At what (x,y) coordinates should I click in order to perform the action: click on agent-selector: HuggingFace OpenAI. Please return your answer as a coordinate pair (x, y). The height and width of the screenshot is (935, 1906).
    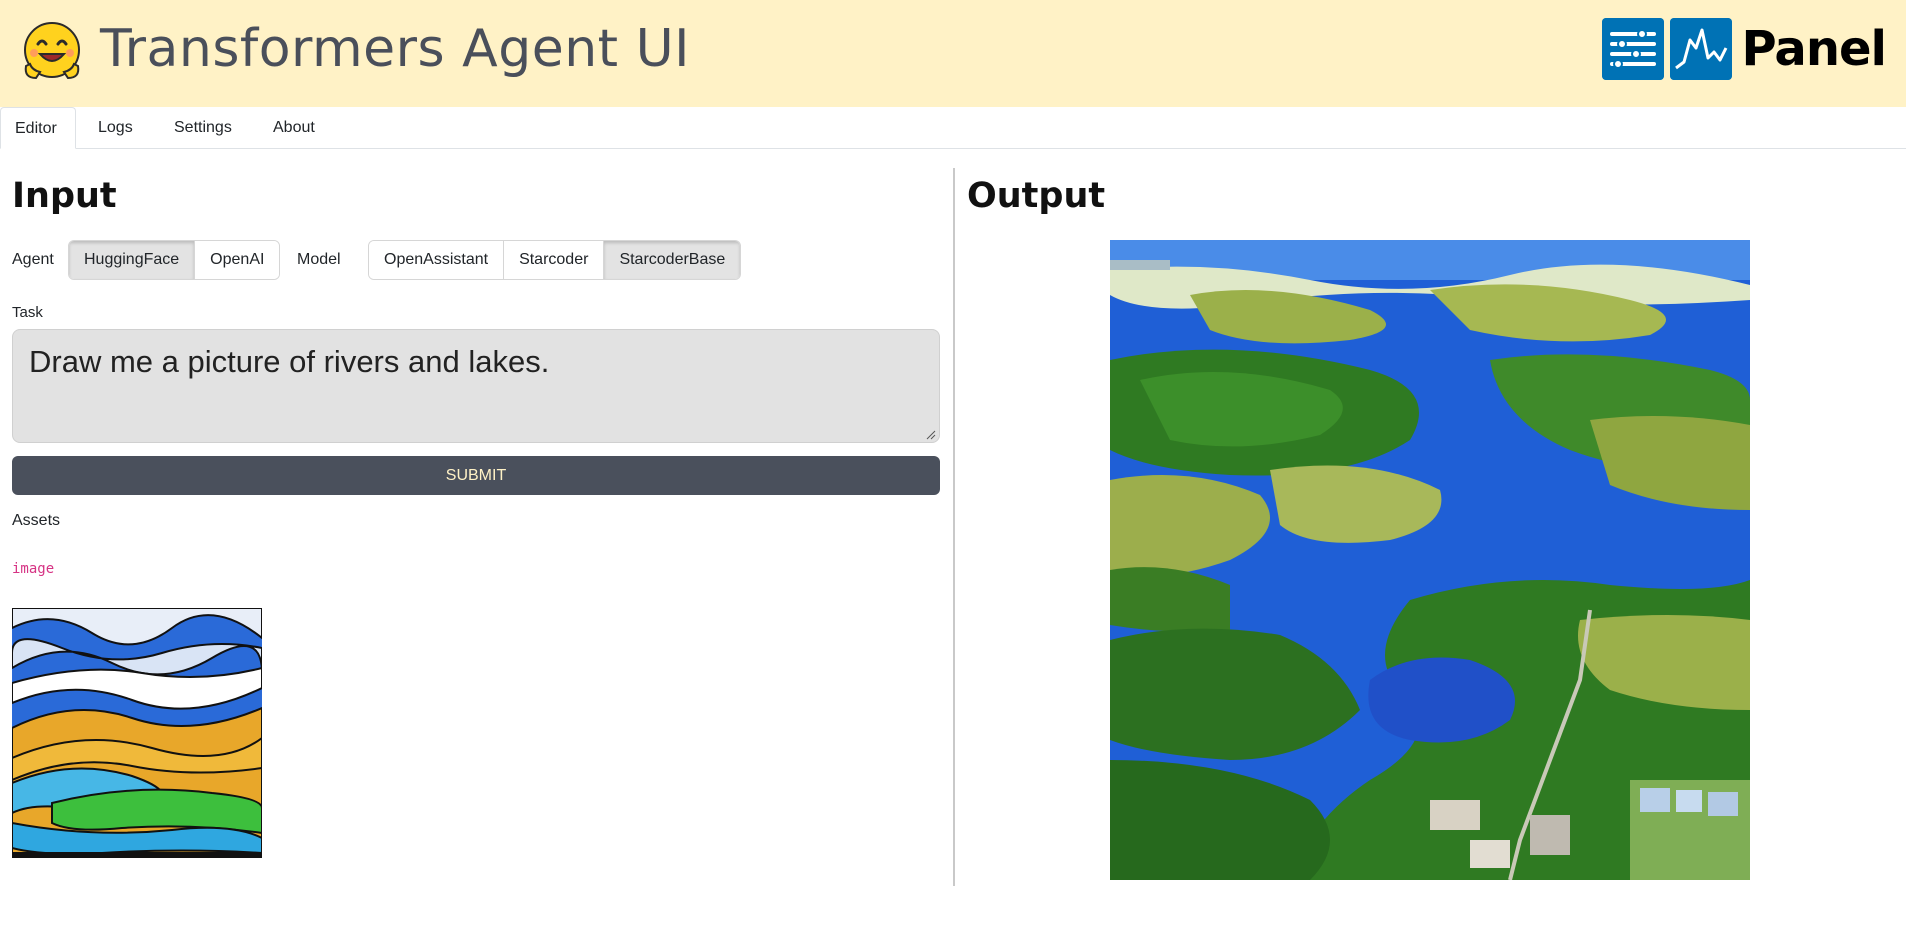
    Looking at the image, I should click on (174, 260).